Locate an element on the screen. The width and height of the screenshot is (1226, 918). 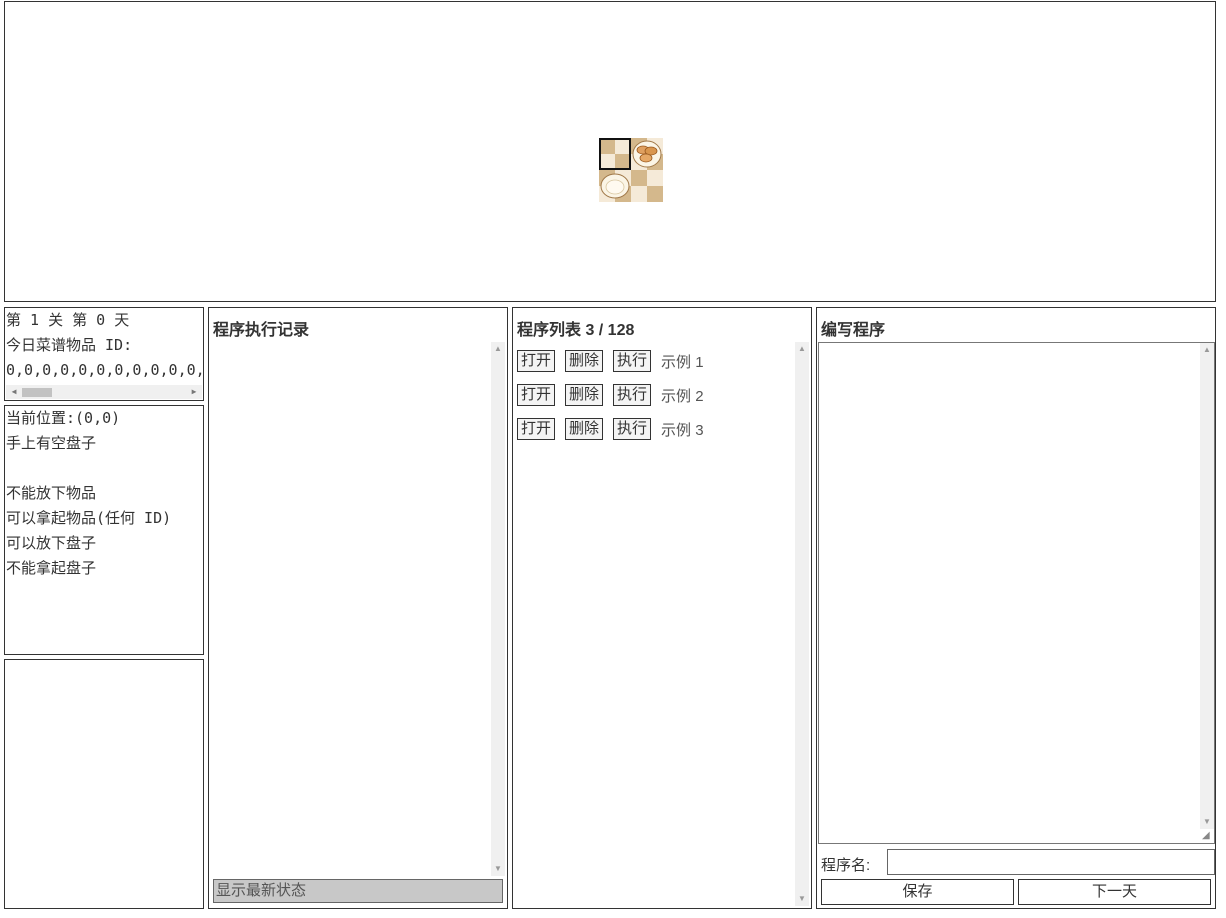
empty-plate-icon is located at coordinates (615, 186).